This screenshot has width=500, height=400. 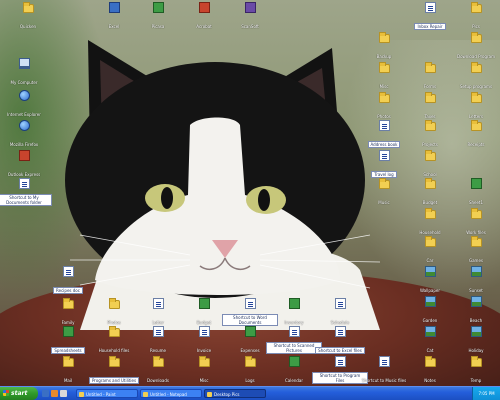 What do you see at coordinates (107, 393) in the screenshot?
I see `taskbar-task-paint: Untitled - Paint` at bounding box center [107, 393].